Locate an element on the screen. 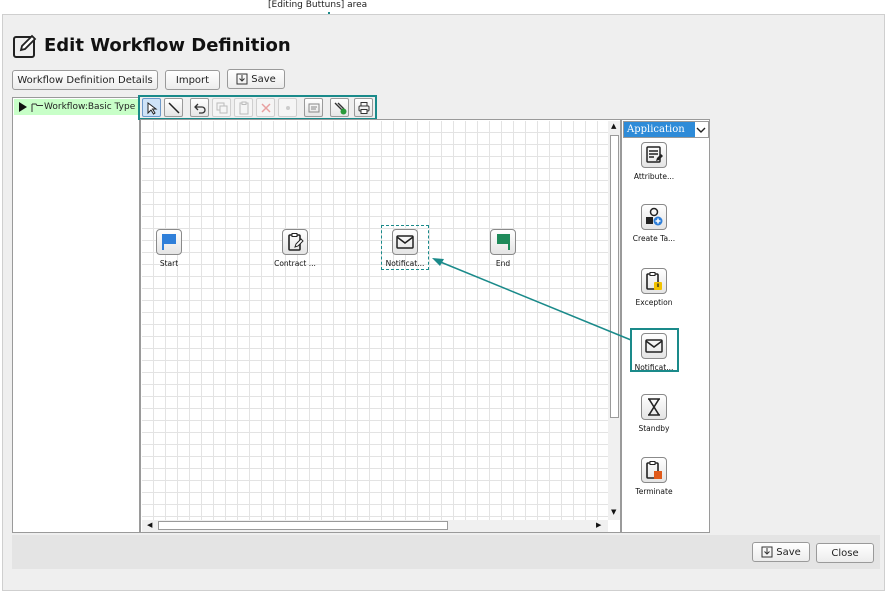 The image size is (885, 591). close-button-label: Close is located at coordinates (845, 553).